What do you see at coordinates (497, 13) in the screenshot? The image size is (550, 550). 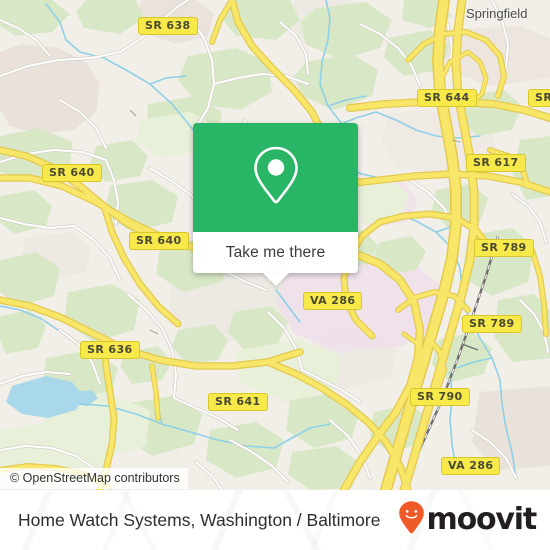 I see `place-label-springfield: Springfield` at bounding box center [497, 13].